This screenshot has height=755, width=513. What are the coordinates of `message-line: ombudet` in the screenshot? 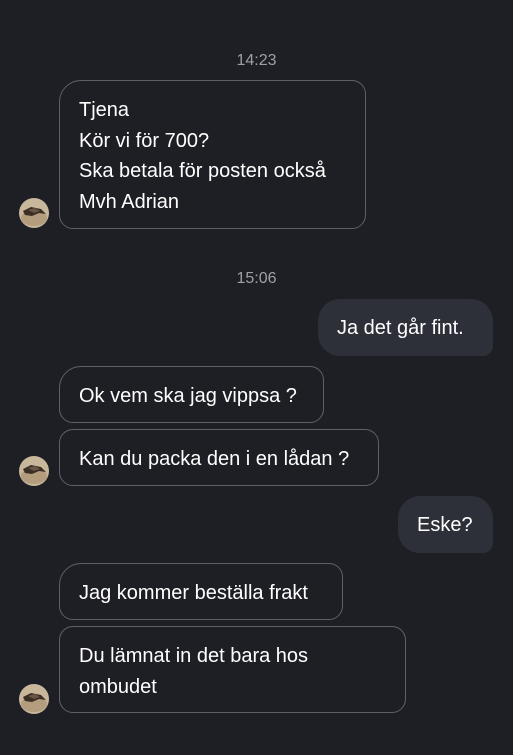 It's located at (118, 686).